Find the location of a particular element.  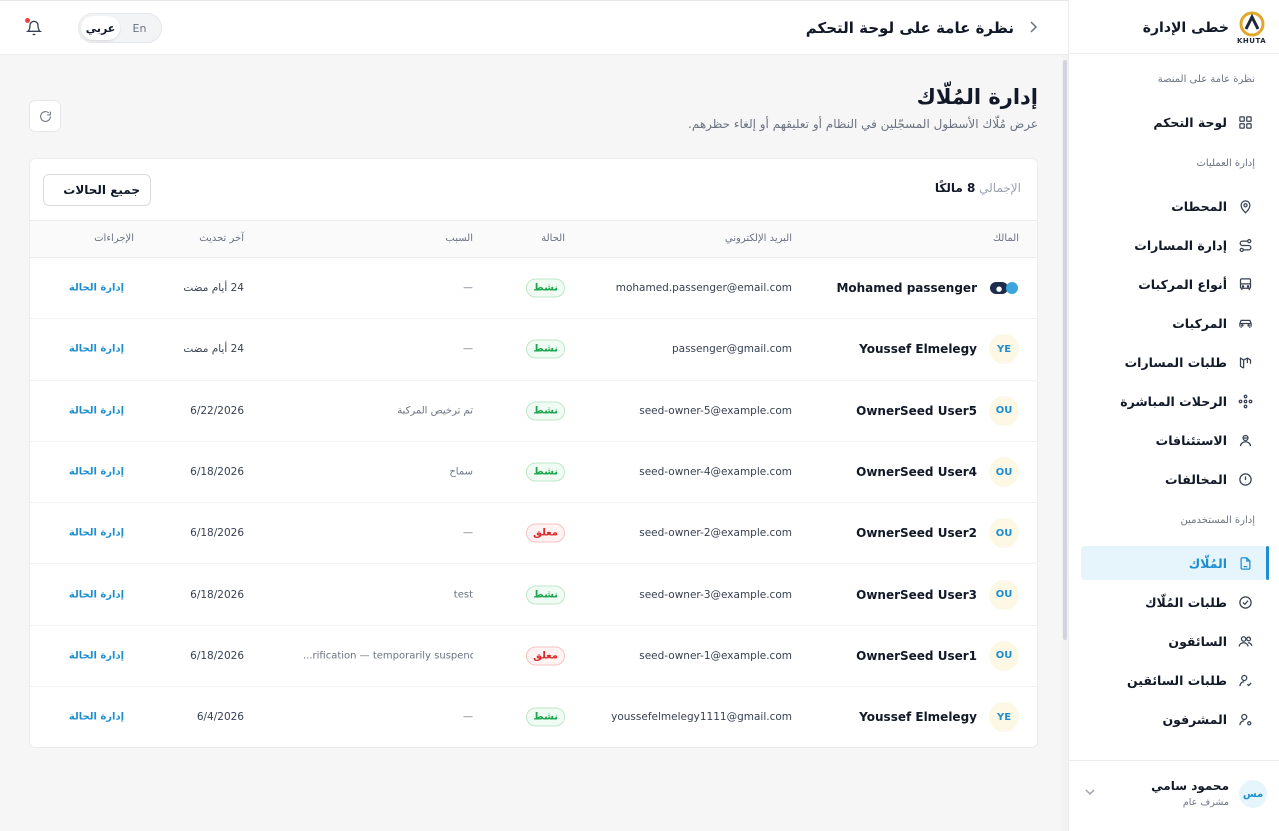

sidebar-item: السائقون is located at coordinates (1174, 641).